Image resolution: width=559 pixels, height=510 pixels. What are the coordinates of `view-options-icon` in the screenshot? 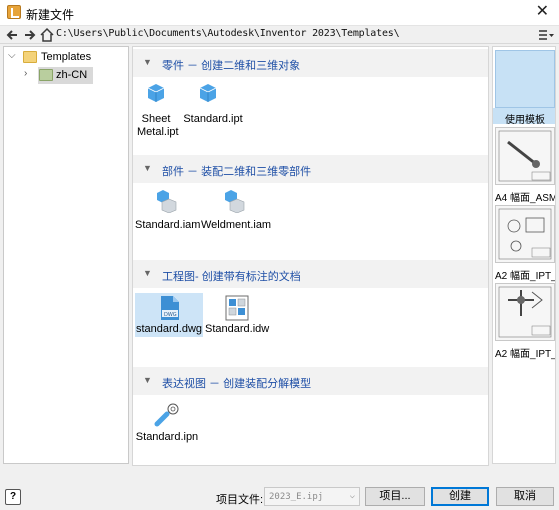 It's located at (546, 35).